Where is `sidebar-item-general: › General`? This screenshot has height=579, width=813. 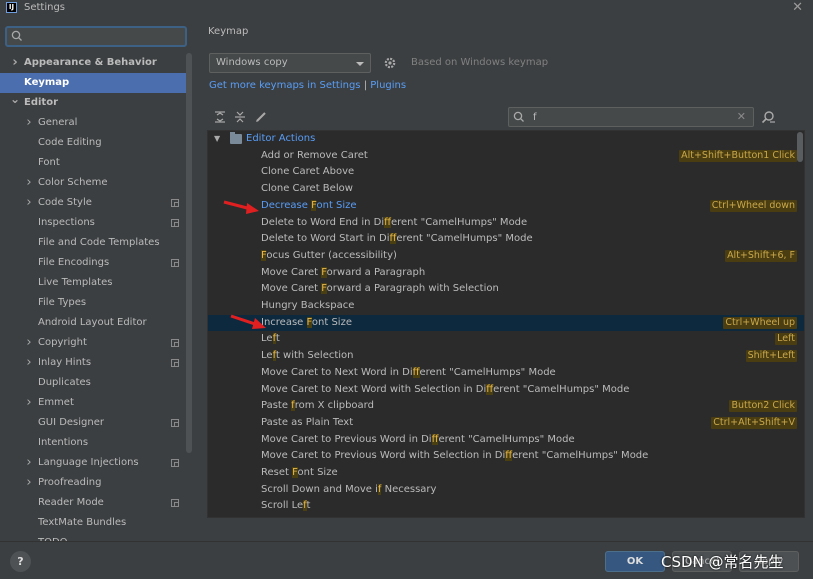
sidebar-item-general: › General is located at coordinates (93, 123).